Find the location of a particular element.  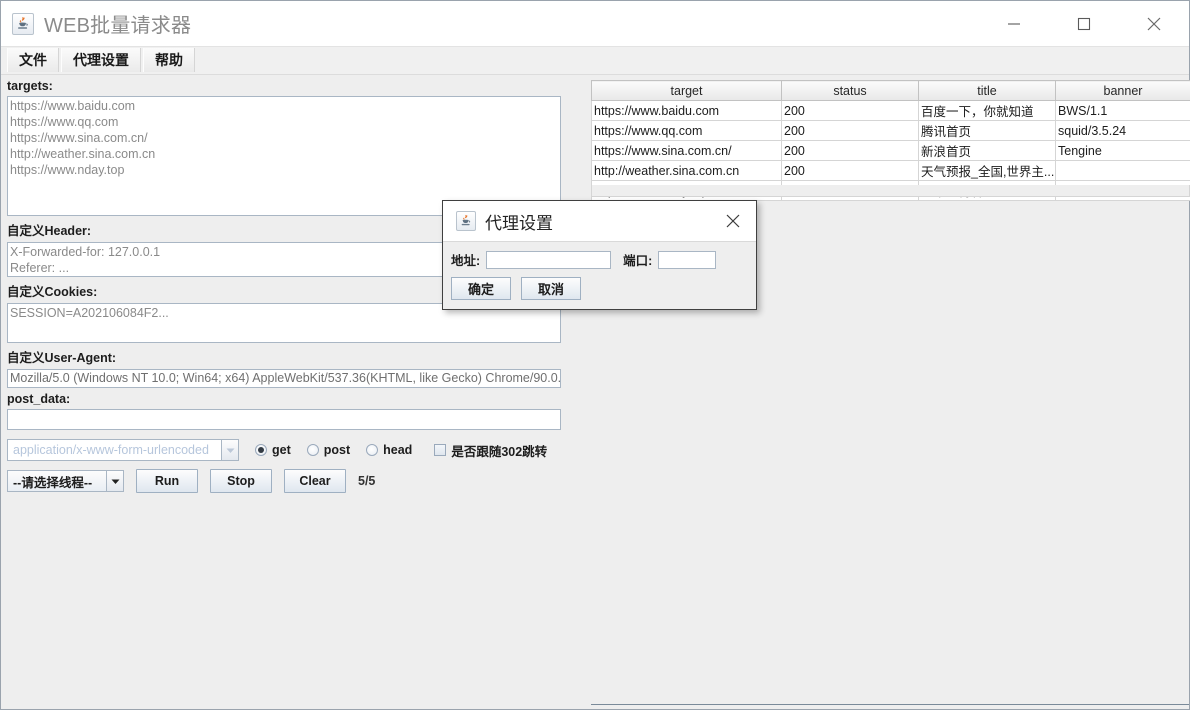

content-type-select: application/x-www-form-urlencoded is located at coordinates (123, 450).